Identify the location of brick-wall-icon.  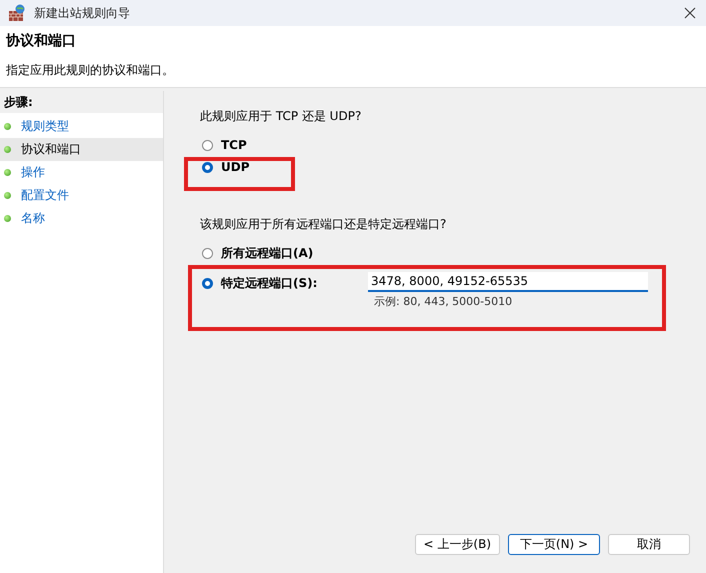
(17, 13).